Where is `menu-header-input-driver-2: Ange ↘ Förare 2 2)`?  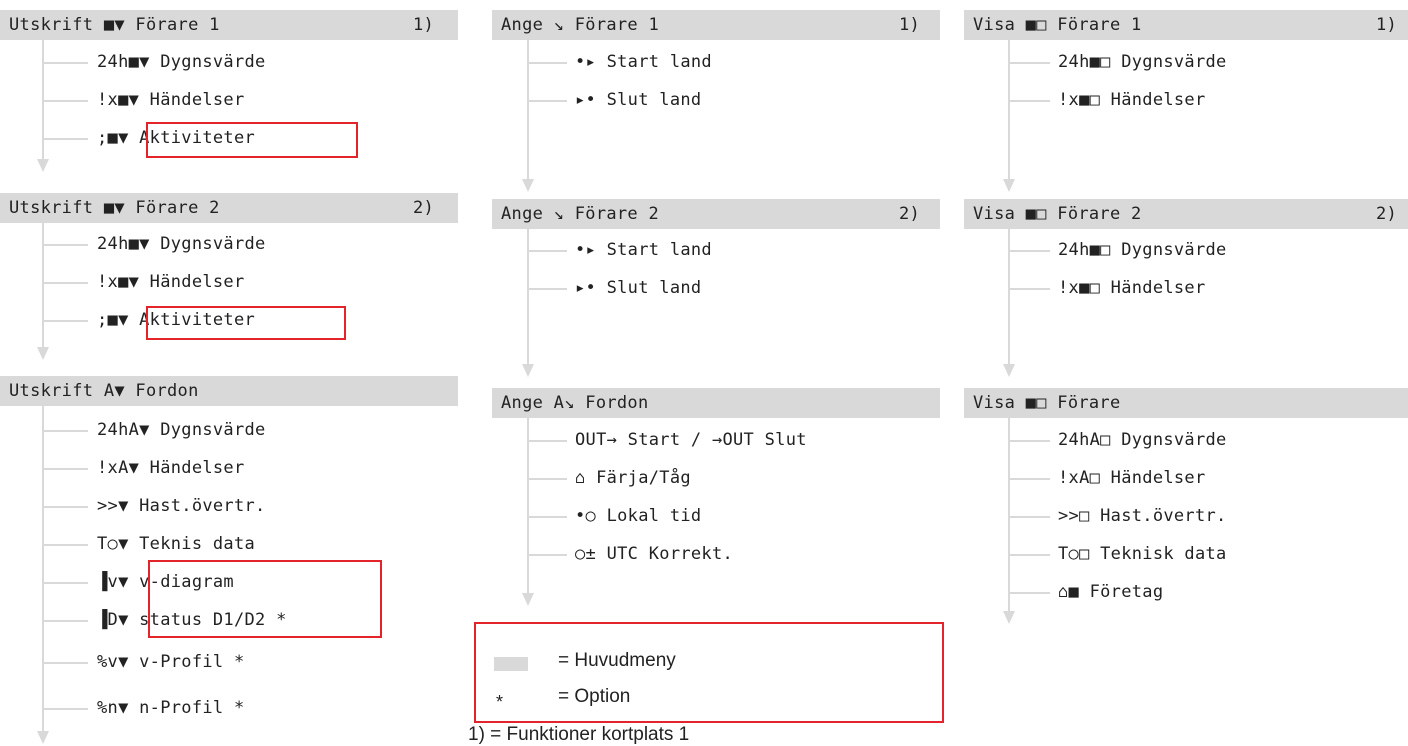
menu-header-input-driver-2: Ange ↘ Förare 2 2) is located at coordinates (716, 214).